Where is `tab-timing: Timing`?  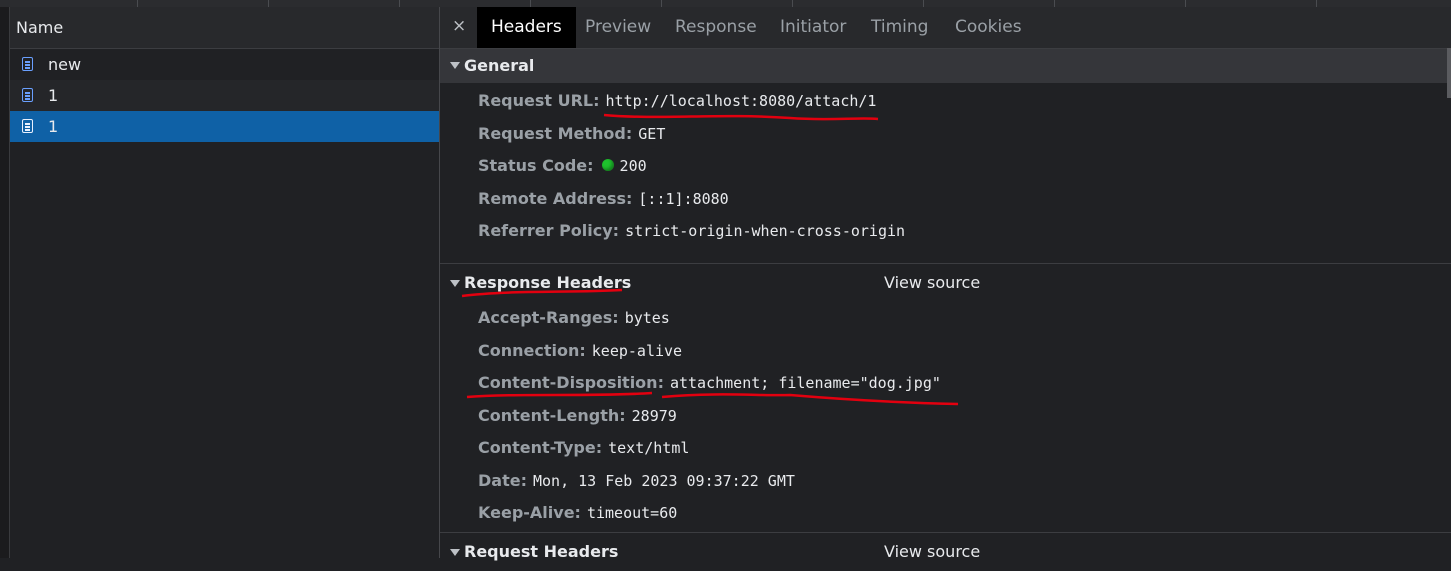 tab-timing: Timing is located at coordinates (899, 27).